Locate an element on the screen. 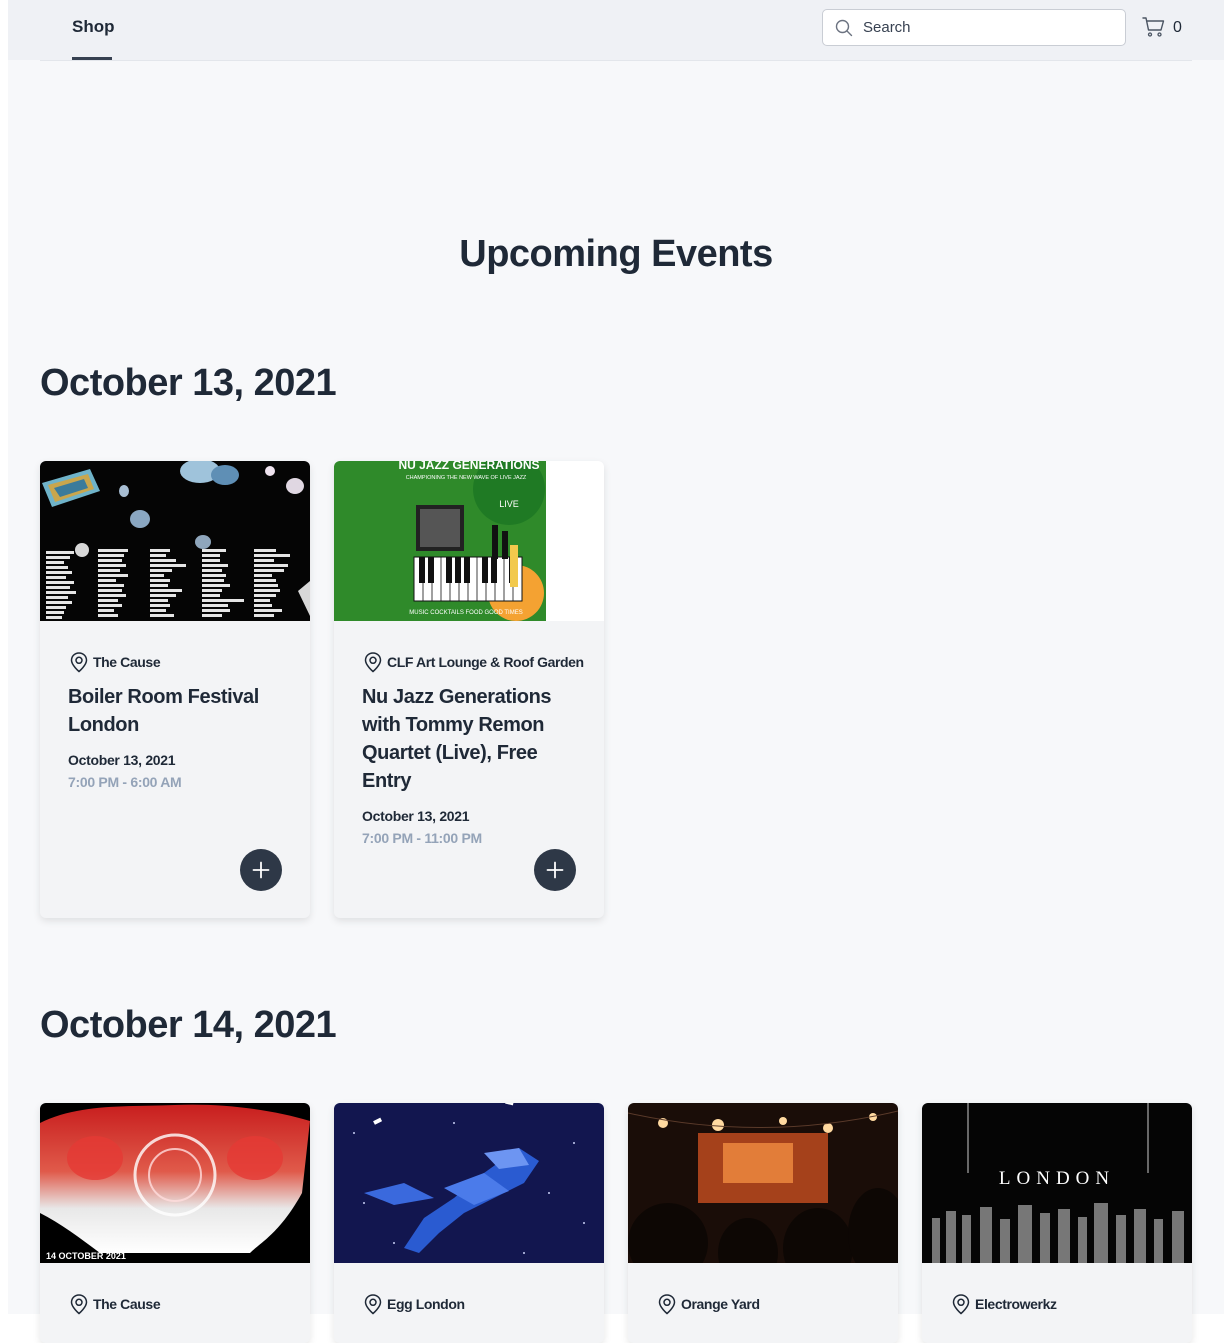 This screenshot has height=1343, width=1230. day-heading: October 14, 2021 is located at coordinates (188, 1025).